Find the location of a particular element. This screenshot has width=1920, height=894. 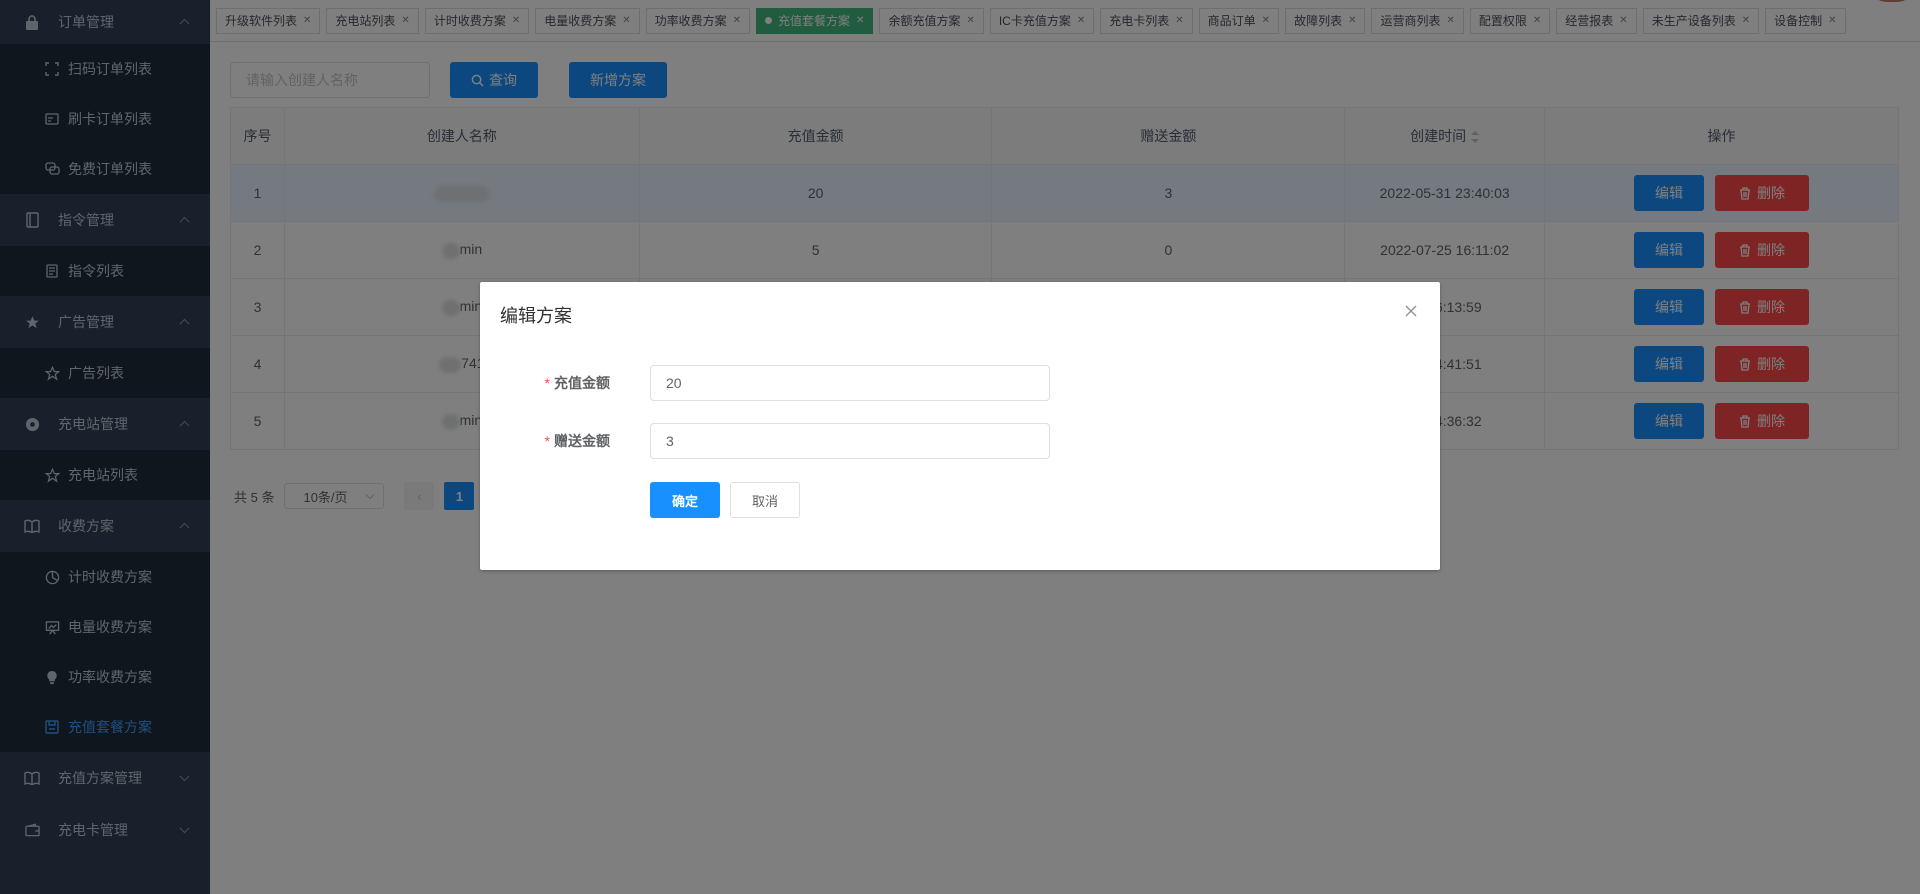

close-icon is located at coordinates (1411, 311).